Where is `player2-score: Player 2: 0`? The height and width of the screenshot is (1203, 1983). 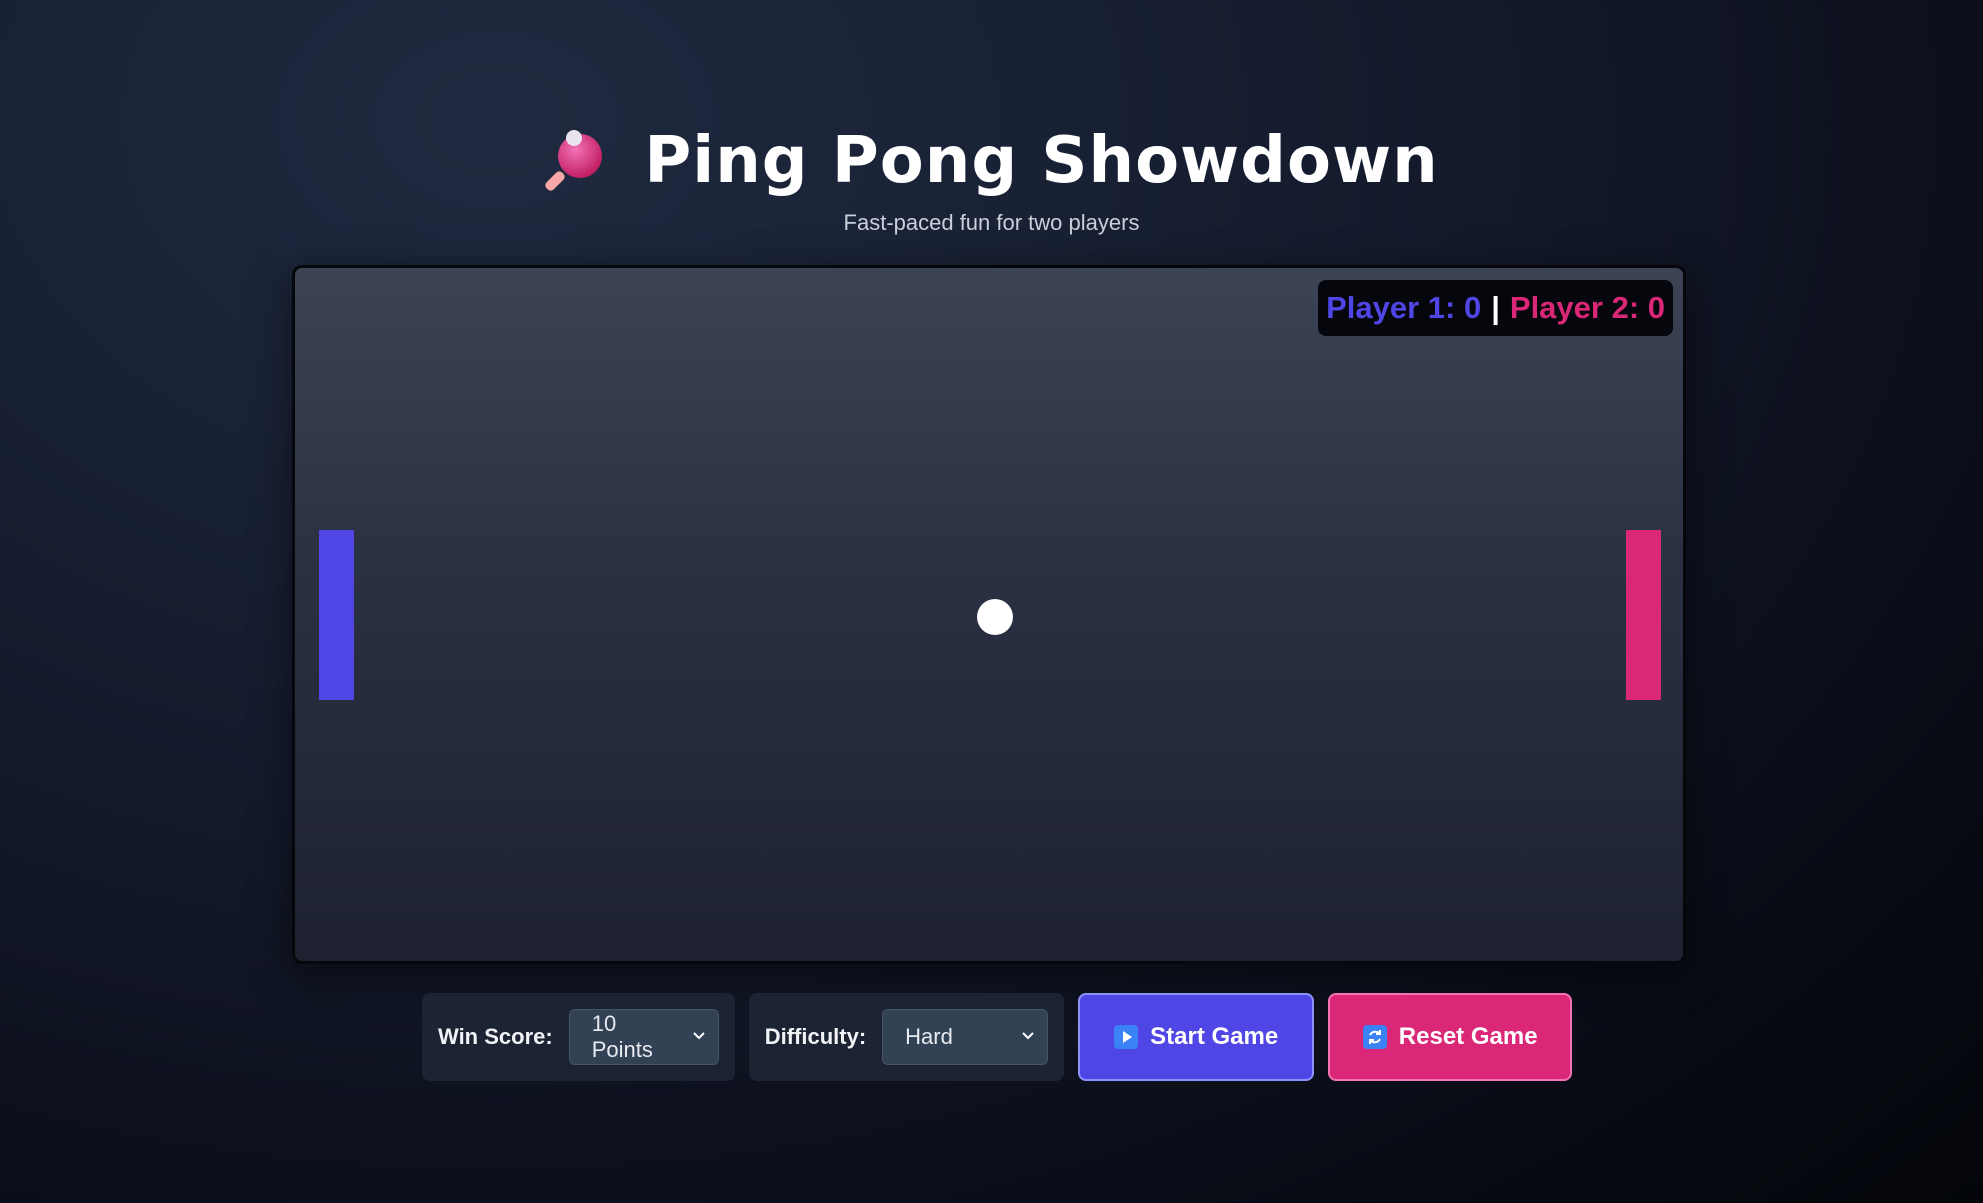 player2-score: Player 2: 0 is located at coordinates (1587, 307).